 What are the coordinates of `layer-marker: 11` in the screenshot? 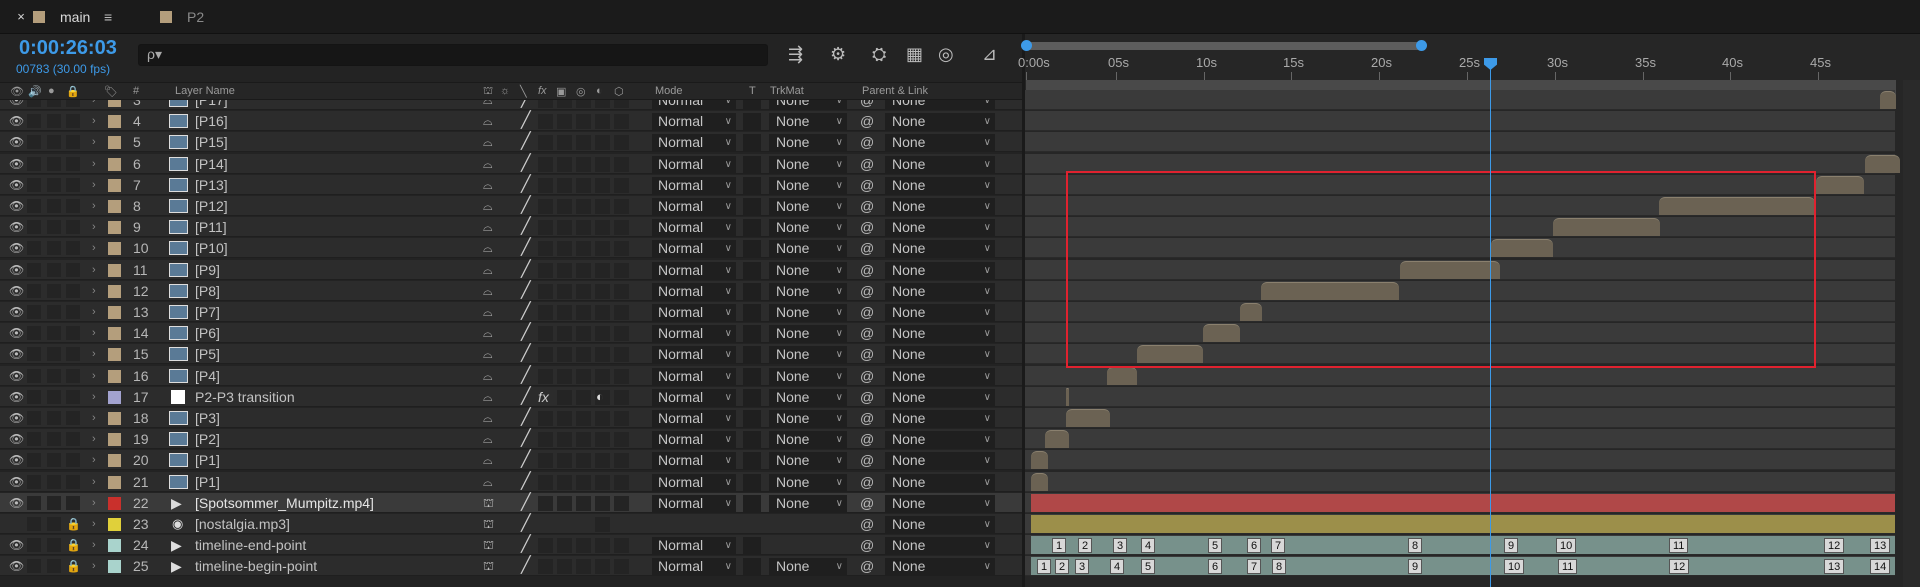 It's located at (1679, 545).